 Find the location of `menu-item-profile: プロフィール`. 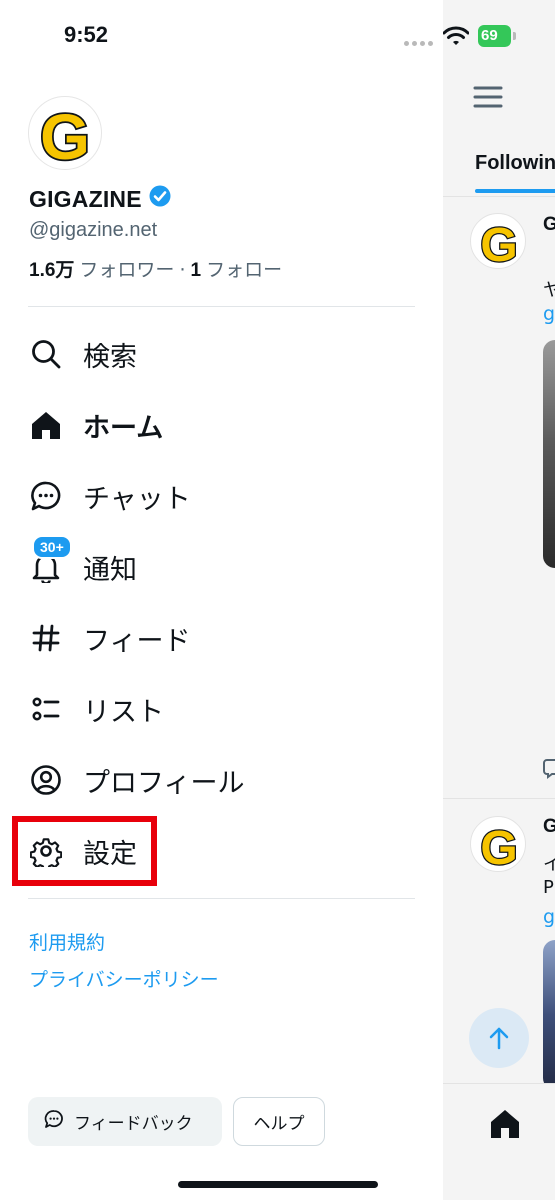

menu-item-profile: プロフィール is located at coordinates (218, 780).